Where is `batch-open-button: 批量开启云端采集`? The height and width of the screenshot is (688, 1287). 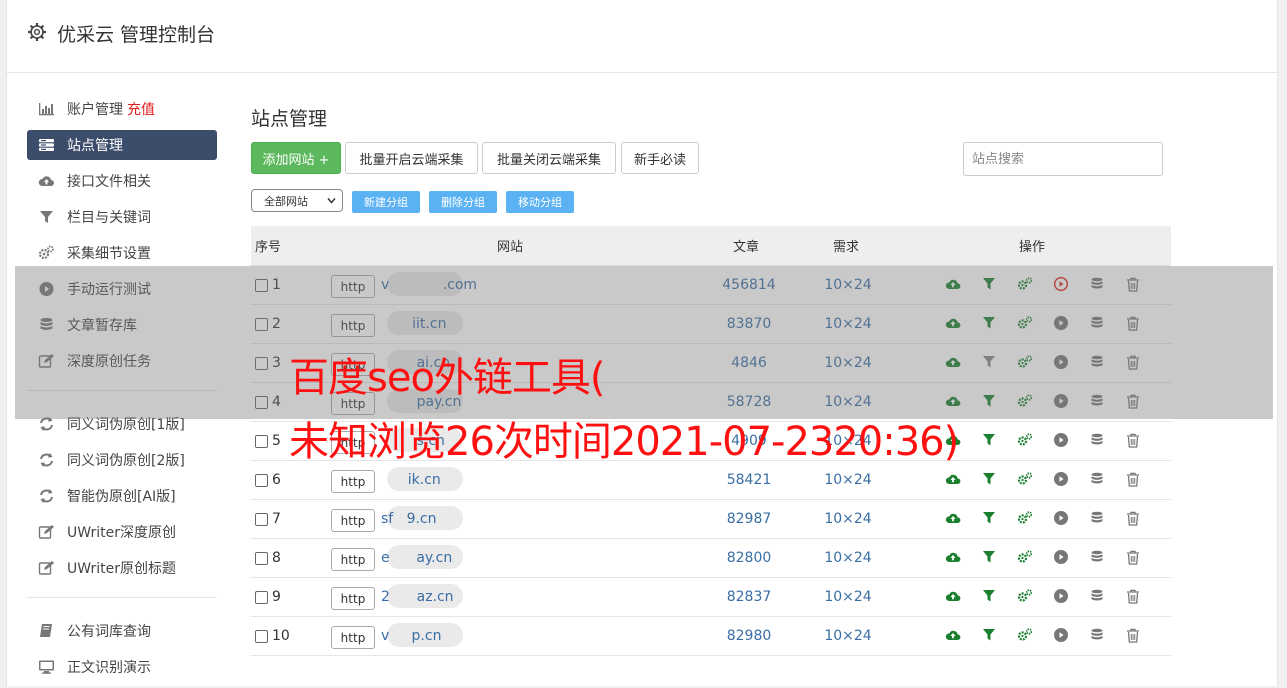
batch-open-button: 批量开启云端采集 is located at coordinates (411, 158).